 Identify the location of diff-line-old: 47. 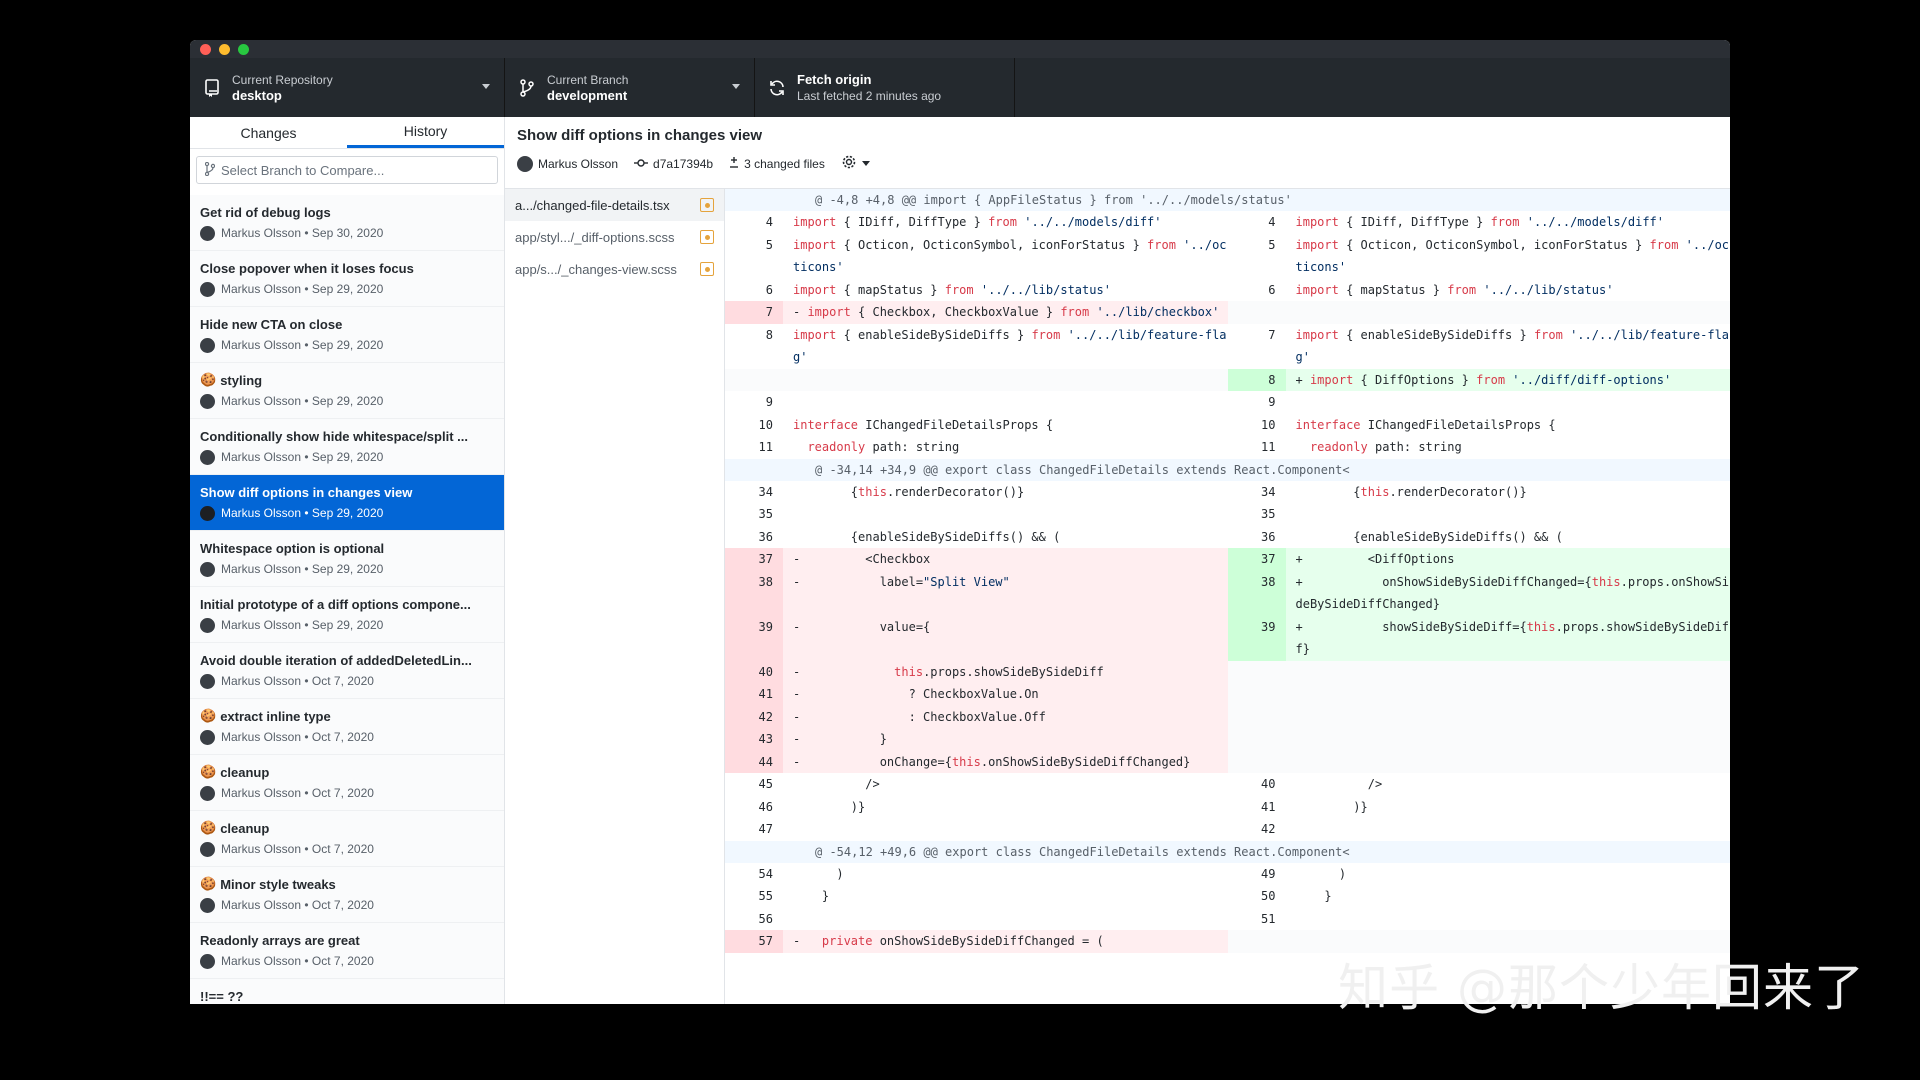
(976, 829).